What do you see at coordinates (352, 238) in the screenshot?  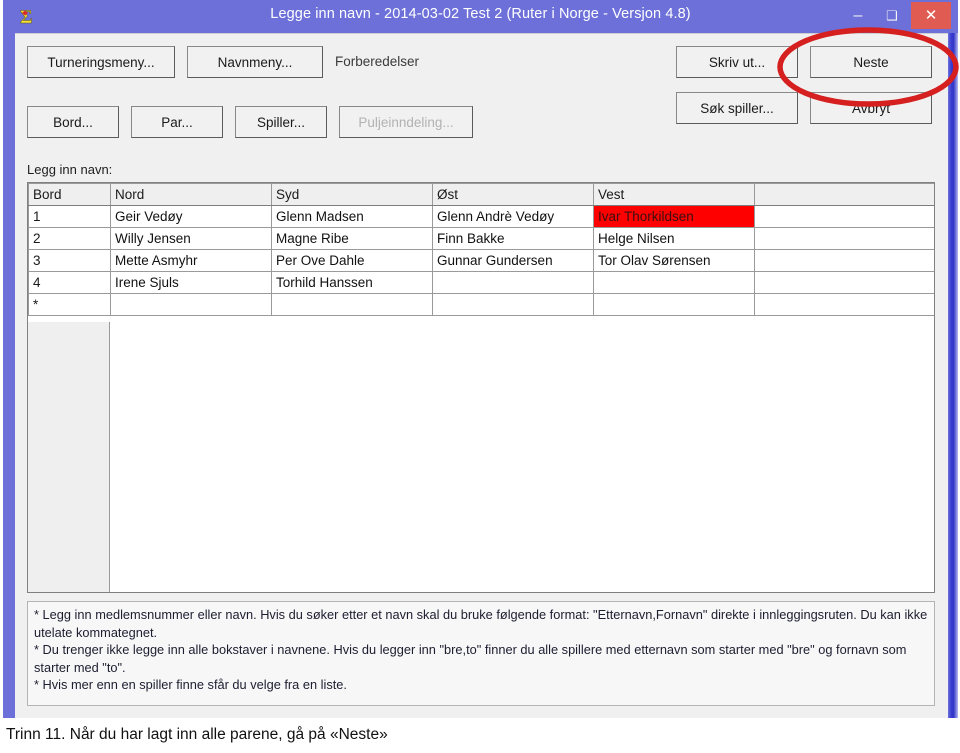 I see `cell-syd: Magne Ribe` at bounding box center [352, 238].